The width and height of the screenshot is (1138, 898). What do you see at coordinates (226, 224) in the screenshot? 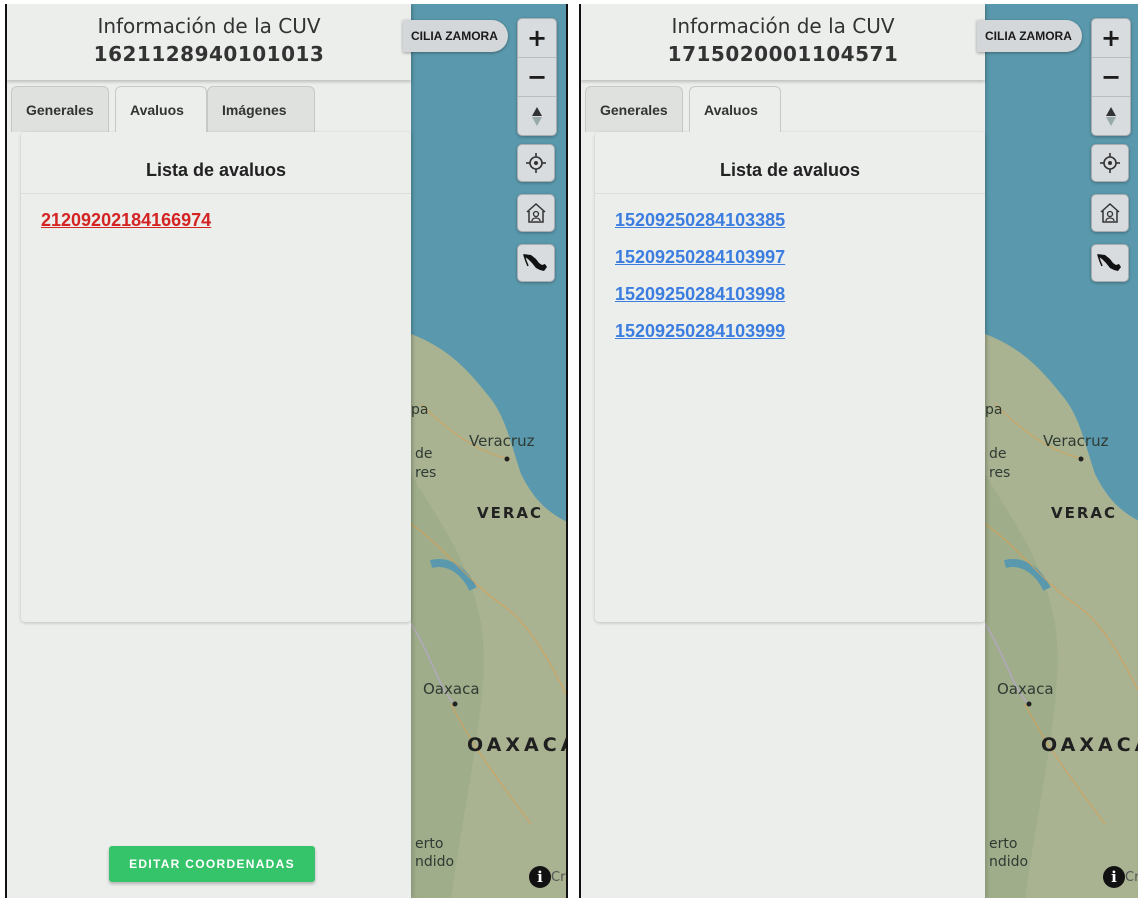
I see `avaluo-link: 21209202184166974` at bounding box center [226, 224].